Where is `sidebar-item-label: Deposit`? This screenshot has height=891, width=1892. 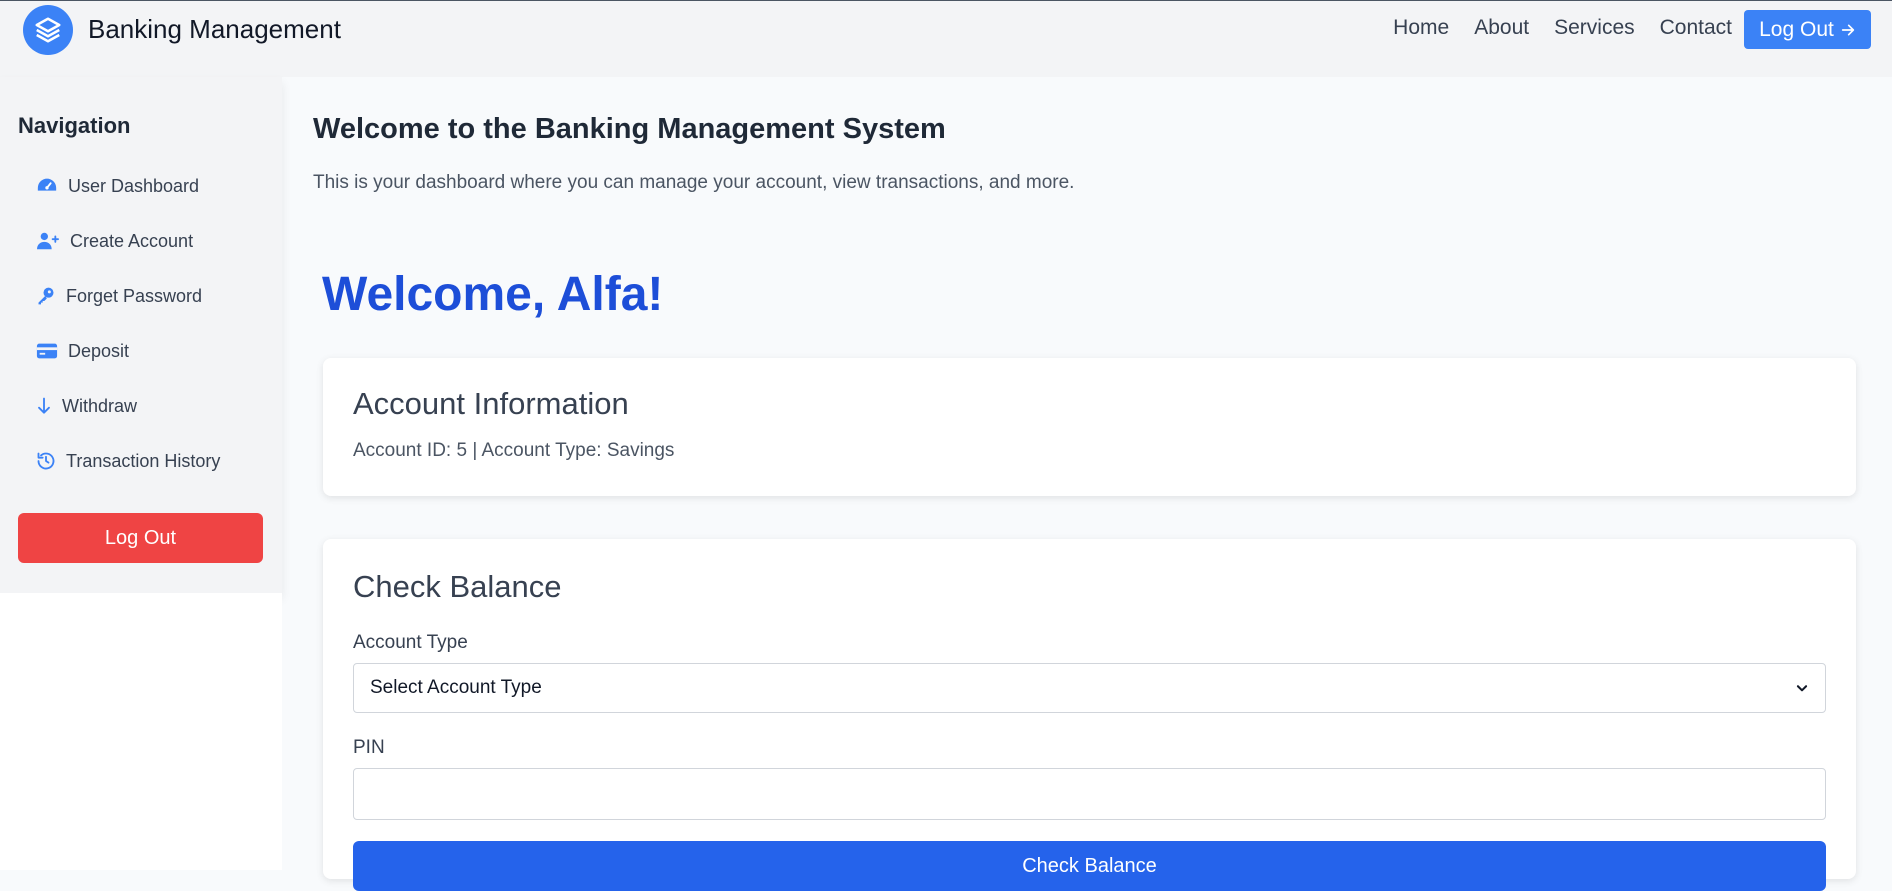 sidebar-item-label: Deposit is located at coordinates (99, 350).